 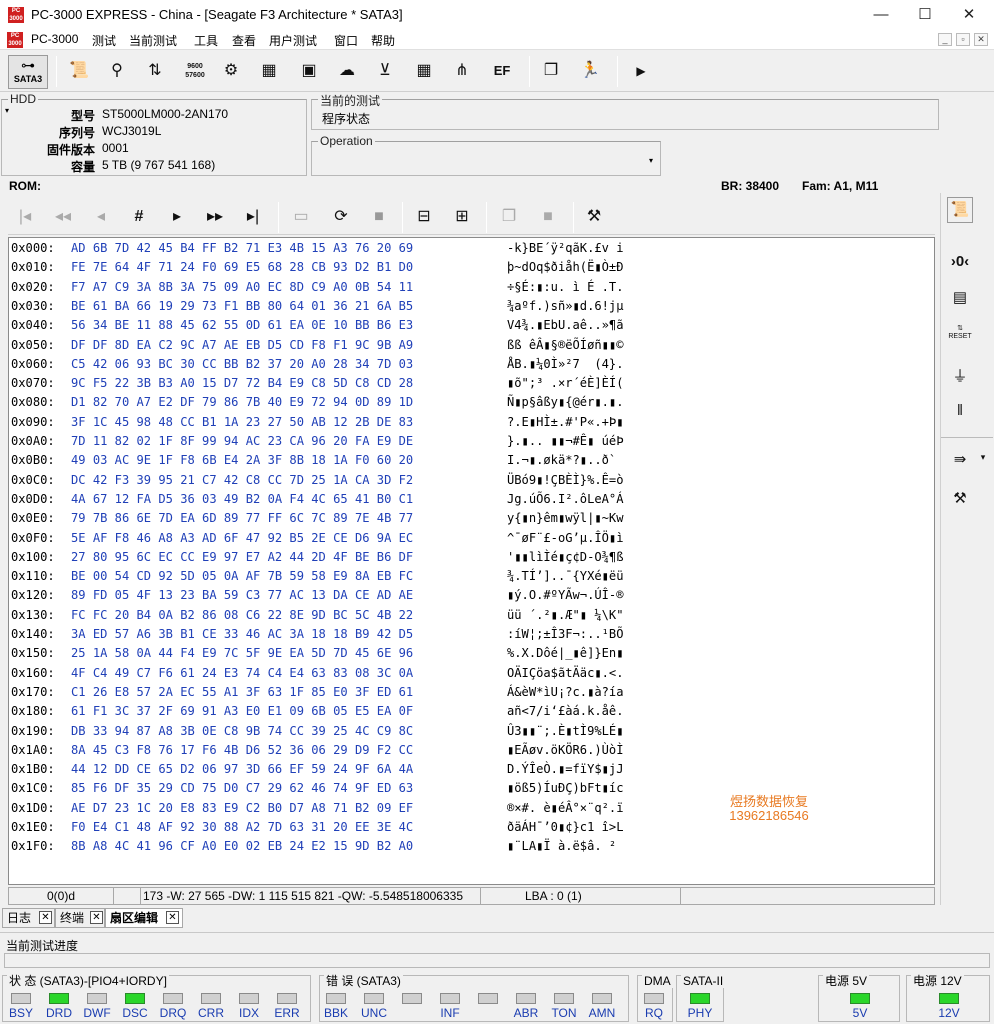 What do you see at coordinates (215, 217) in the screenshot?
I see `fast-forward-icon: ▸▸` at bounding box center [215, 217].